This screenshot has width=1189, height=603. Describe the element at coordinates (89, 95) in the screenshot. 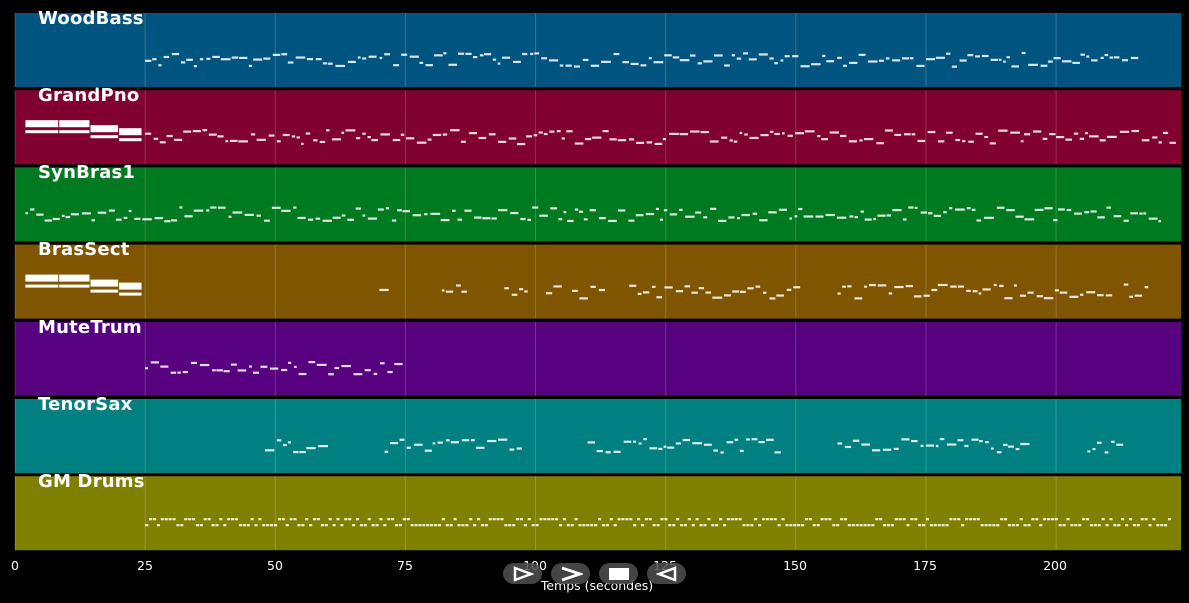

I see `track-label-grandpno: GrandPno` at that location.